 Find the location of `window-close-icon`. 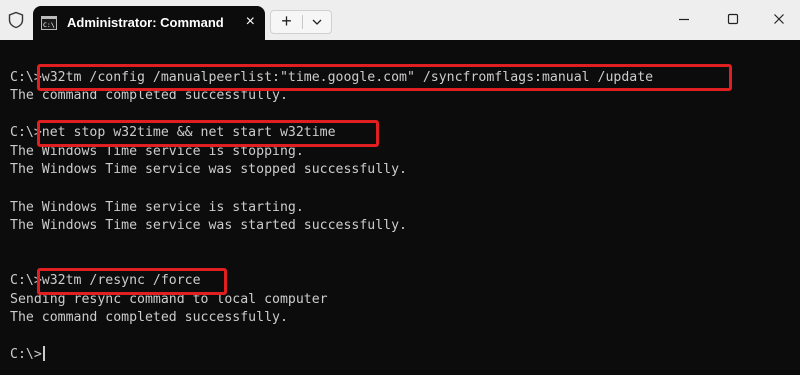

window-close-icon is located at coordinates (779, 20).